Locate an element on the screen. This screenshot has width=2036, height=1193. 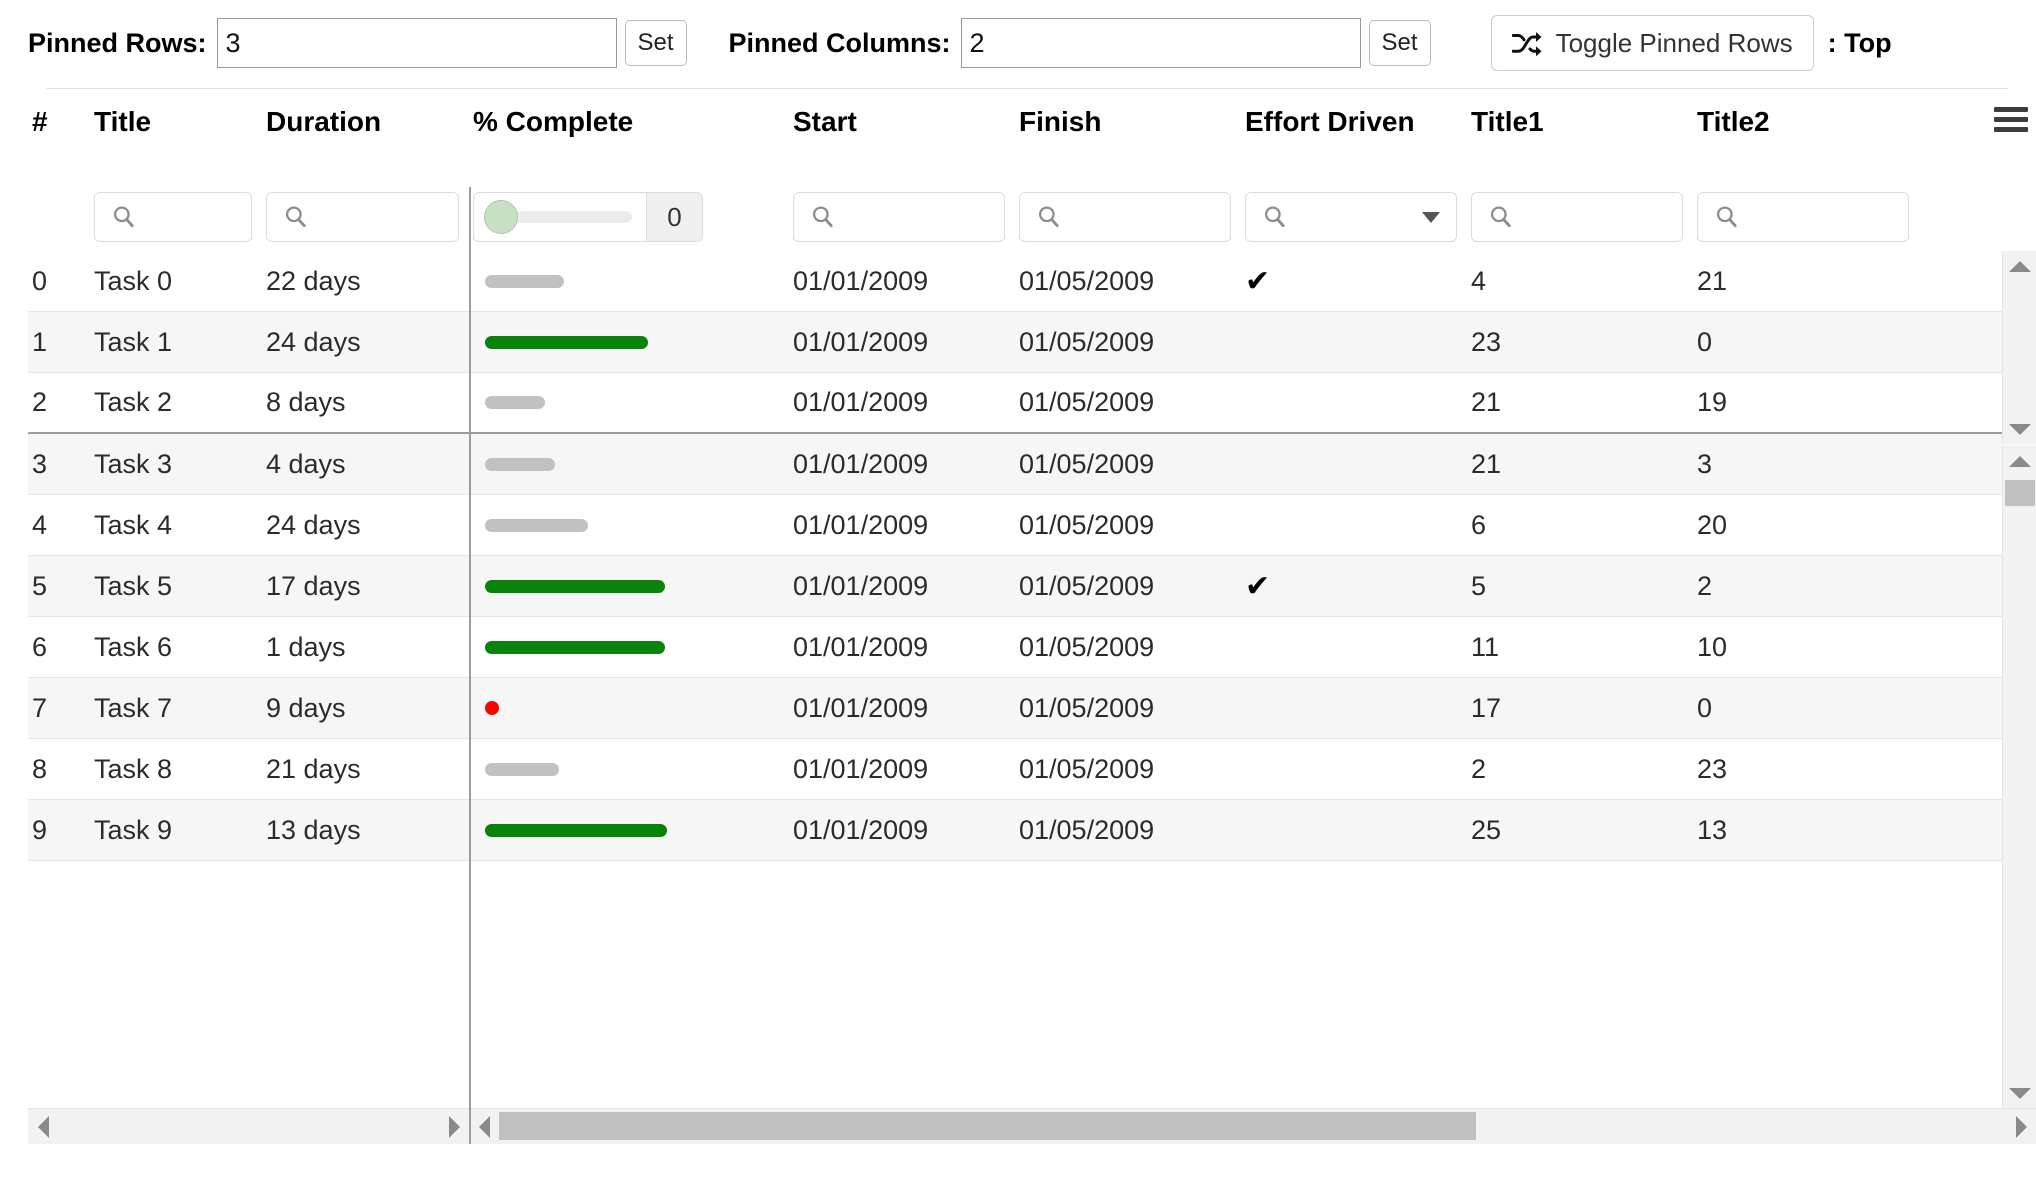
table-row: 5 Task 5 17 days 01/01/2009 01/05/2009 ✔ 5 2 is located at coordinates (1032, 586).